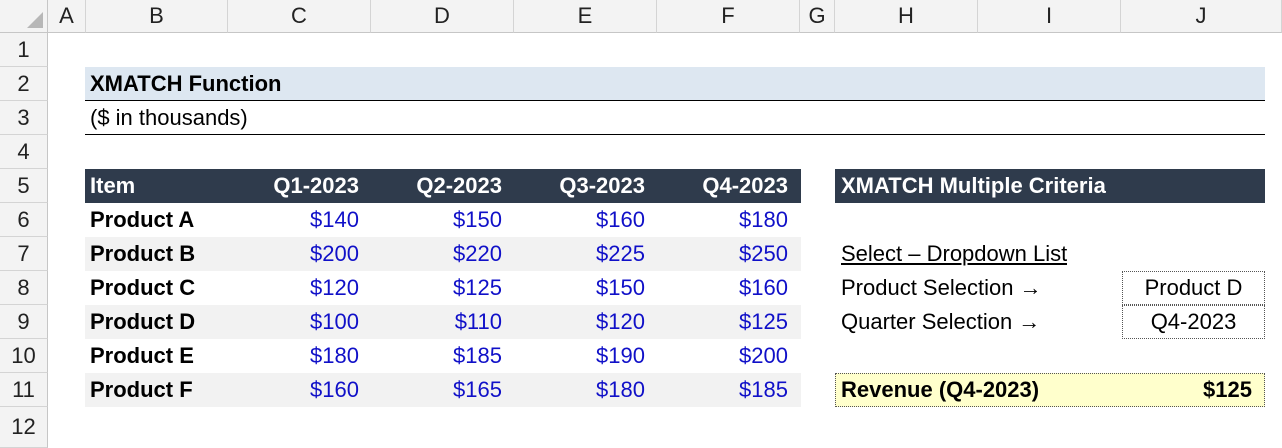 The height and width of the screenshot is (448, 1282). I want to click on row-header-8: 8, so click(24, 288).